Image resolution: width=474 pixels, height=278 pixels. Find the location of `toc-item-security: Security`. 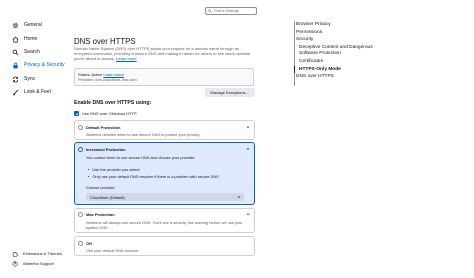

toc-item-security: Security is located at coordinates (304, 40).